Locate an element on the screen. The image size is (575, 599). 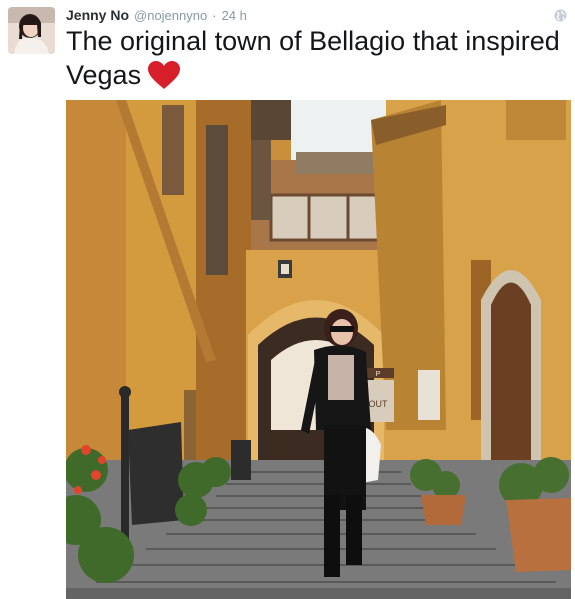
author-handle: @nojennyno is located at coordinates (170, 15).